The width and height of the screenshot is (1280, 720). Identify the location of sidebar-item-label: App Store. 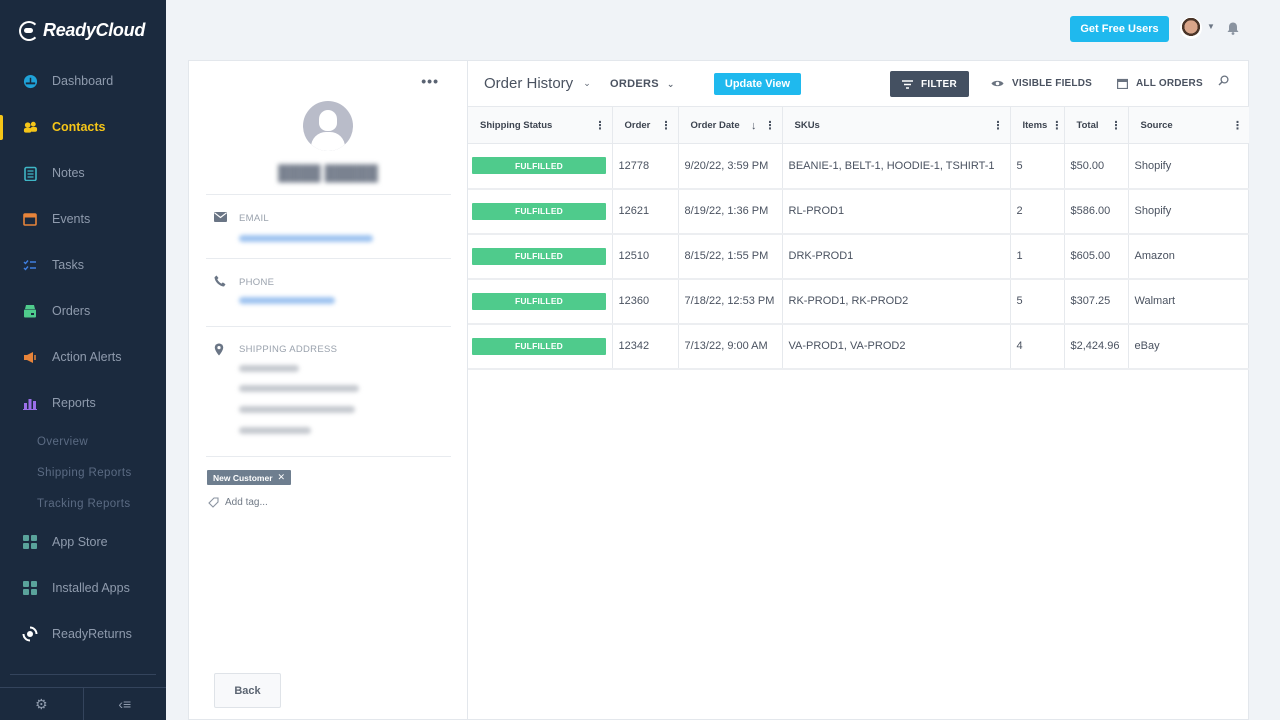
(80, 542).